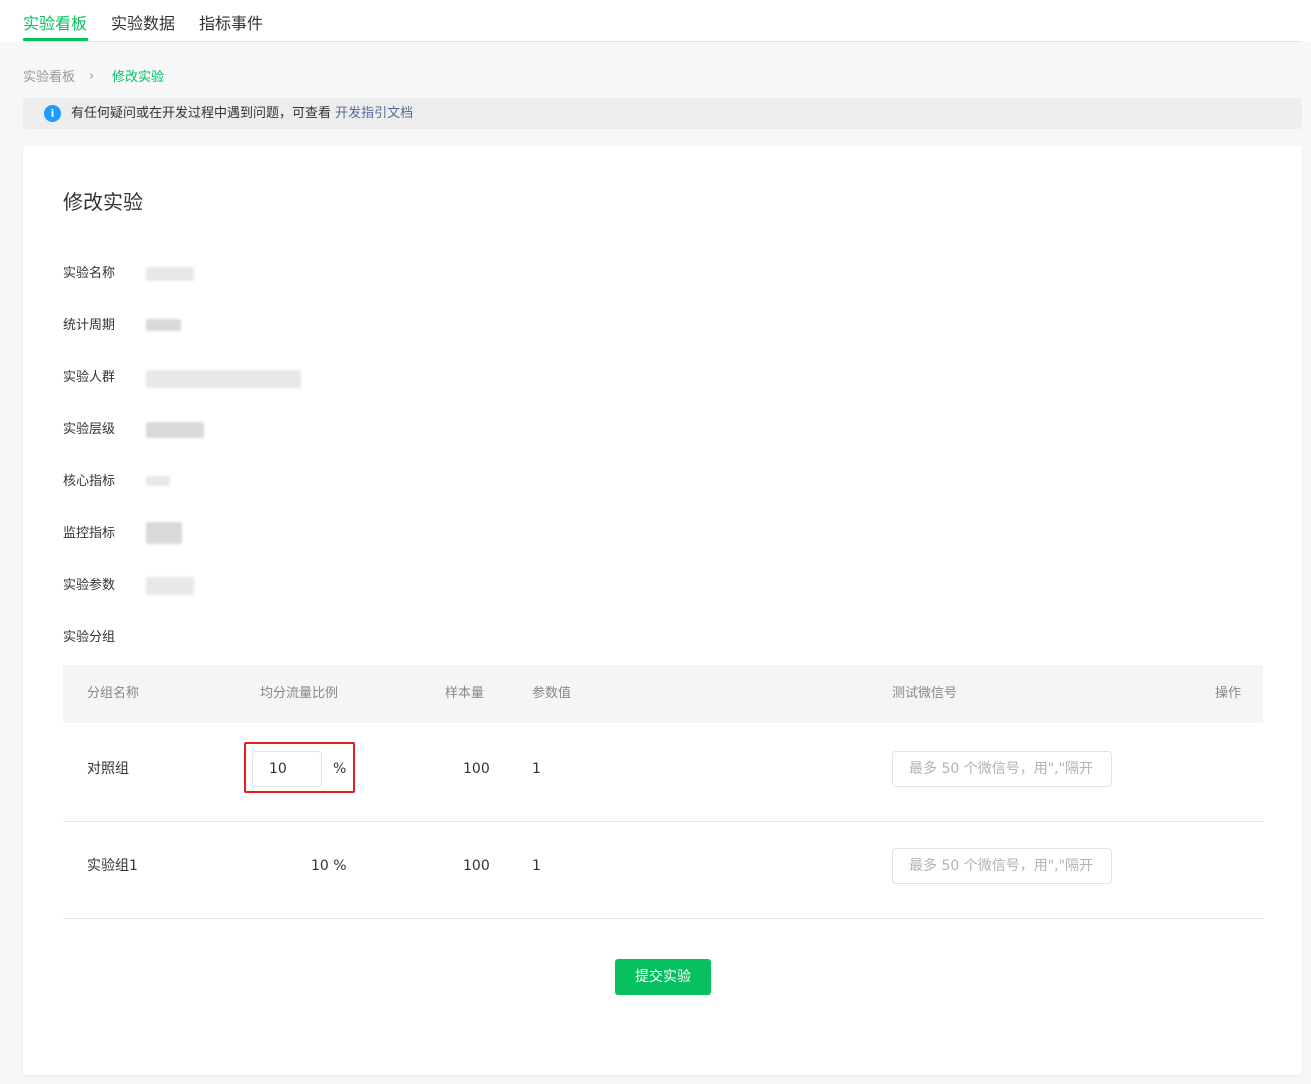 This screenshot has height=1084, width=1311. What do you see at coordinates (287, 769) in the screenshot?
I see `ratio-input: 10` at bounding box center [287, 769].